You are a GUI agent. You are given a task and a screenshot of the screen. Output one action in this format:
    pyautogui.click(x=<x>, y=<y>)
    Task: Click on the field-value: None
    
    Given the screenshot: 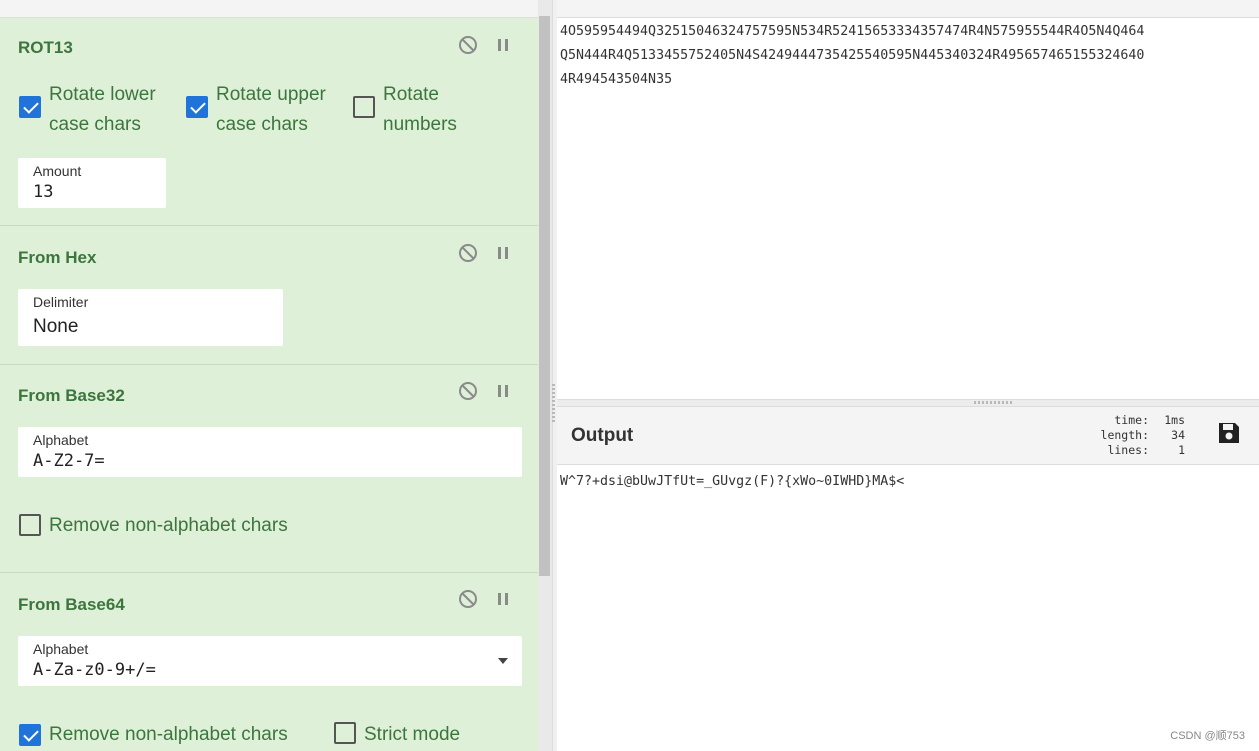 What is the action you would take?
    pyautogui.click(x=56, y=326)
    